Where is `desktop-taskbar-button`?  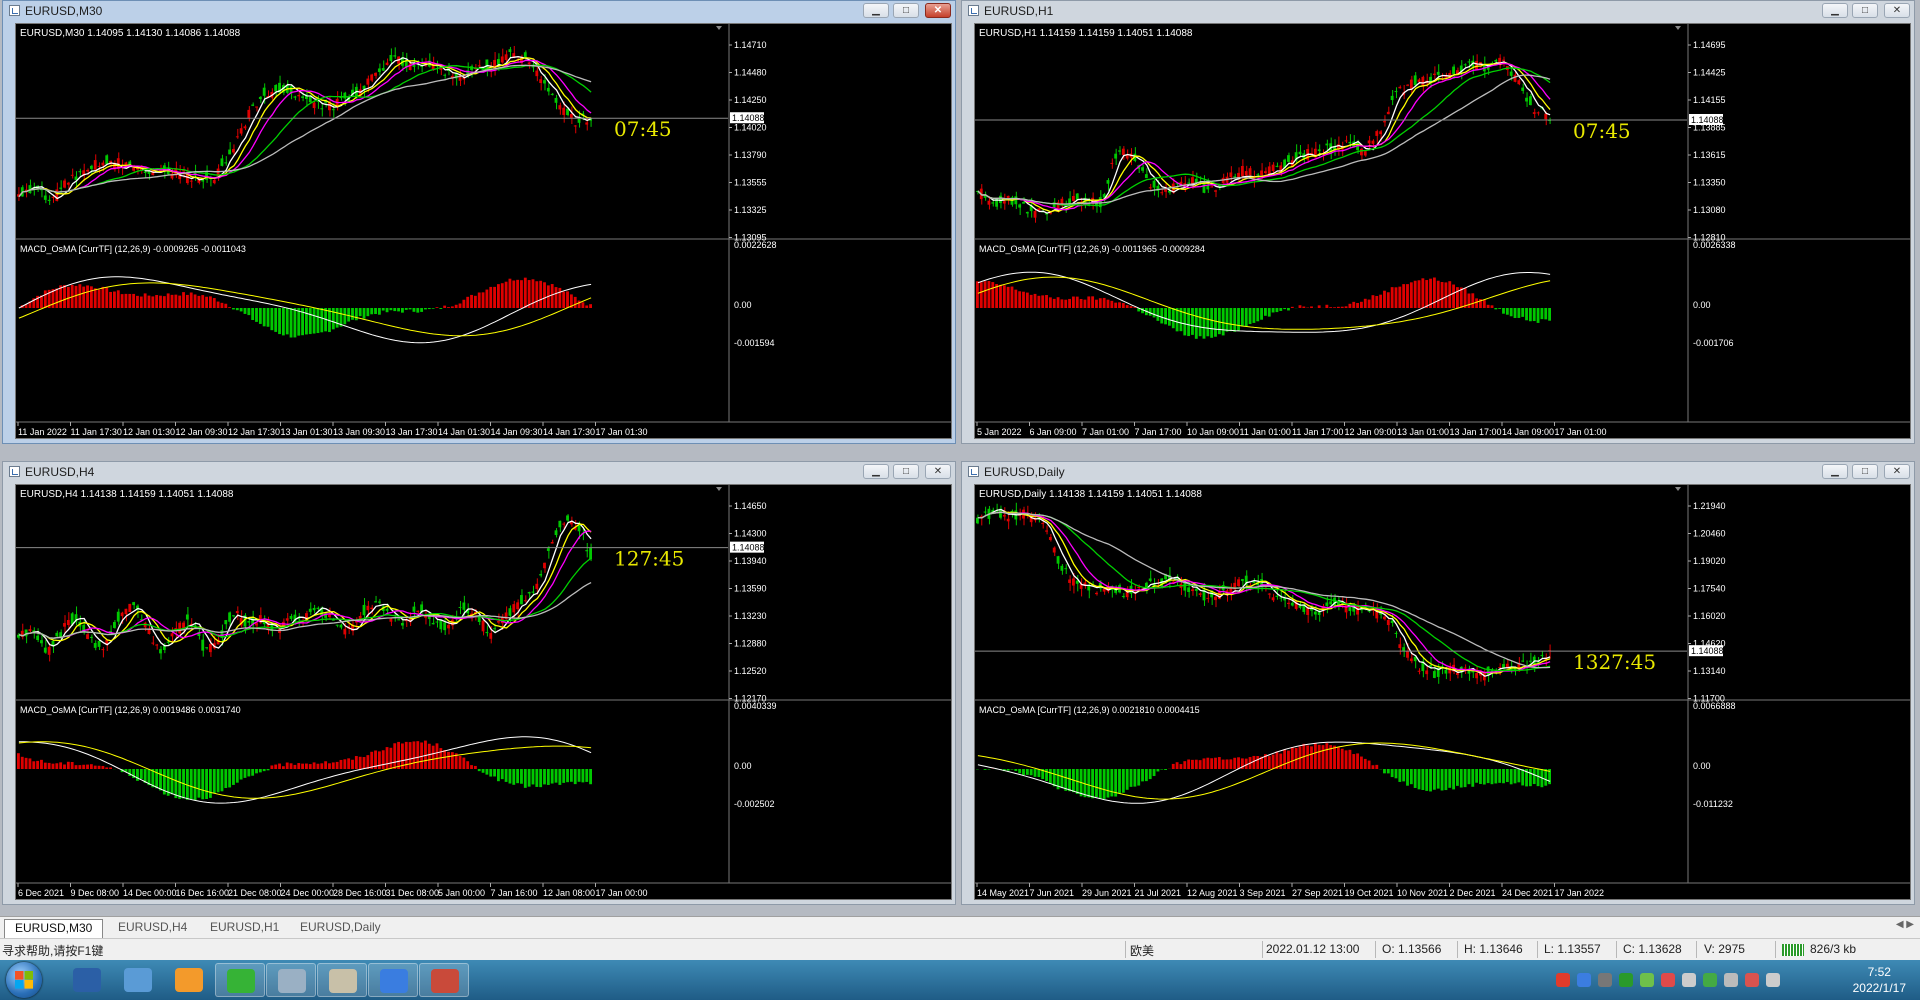
desktop-taskbar-button is located at coordinates (87, 980).